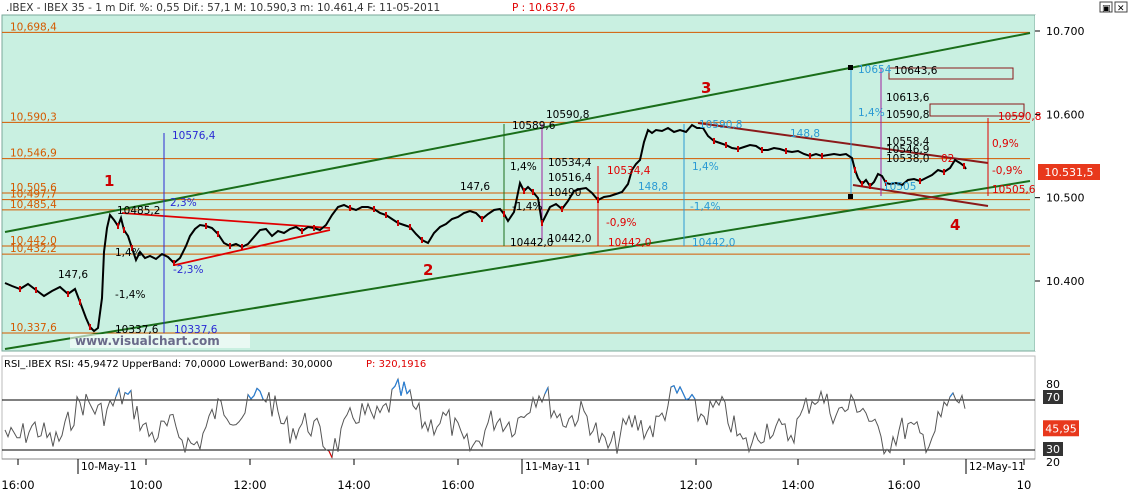 This screenshot has height=495, width=1132. Describe the element at coordinates (908, 98) in the screenshot. I see `annotation-label: 10613,6` at that location.